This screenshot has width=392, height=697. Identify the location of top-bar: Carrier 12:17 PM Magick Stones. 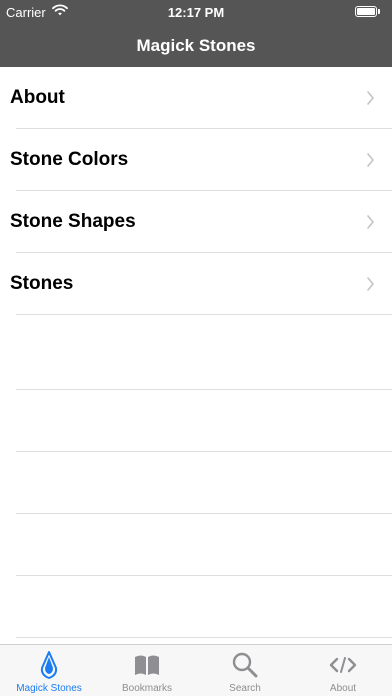
(196, 33).